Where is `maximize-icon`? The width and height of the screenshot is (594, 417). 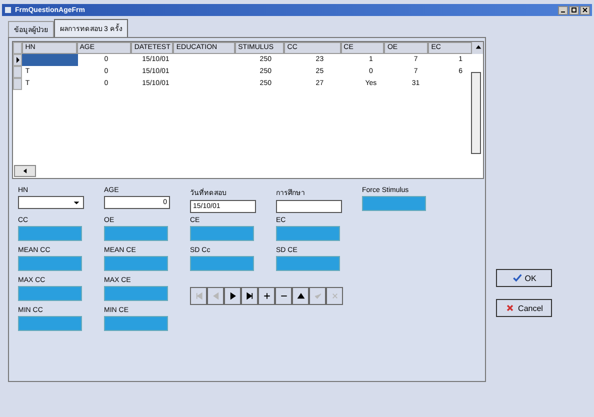
maximize-icon is located at coordinates (574, 10).